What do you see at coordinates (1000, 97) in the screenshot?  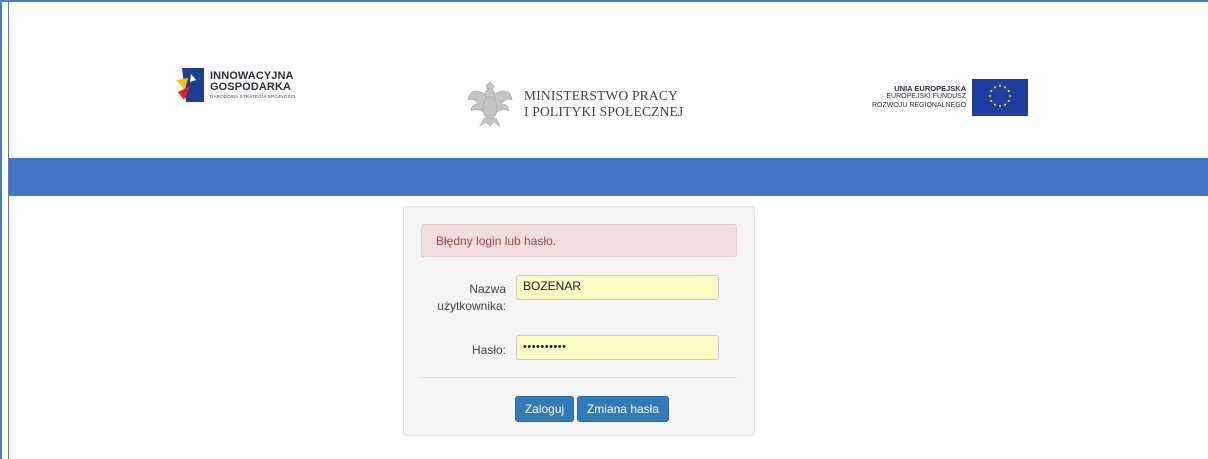 I see `eu-flag-icon` at bounding box center [1000, 97].